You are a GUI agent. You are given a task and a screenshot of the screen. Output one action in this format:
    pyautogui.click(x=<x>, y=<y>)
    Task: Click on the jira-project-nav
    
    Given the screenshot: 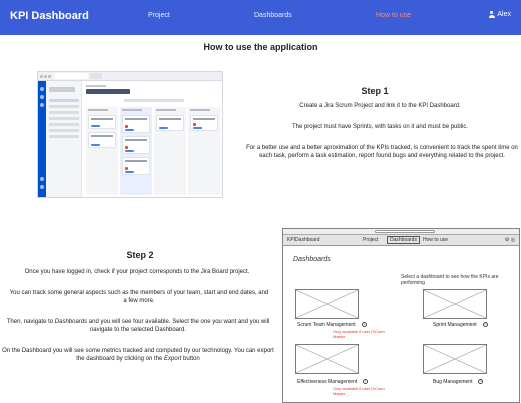 What is the action you would take?
    pyautogui.click(x=64, y=139)
    